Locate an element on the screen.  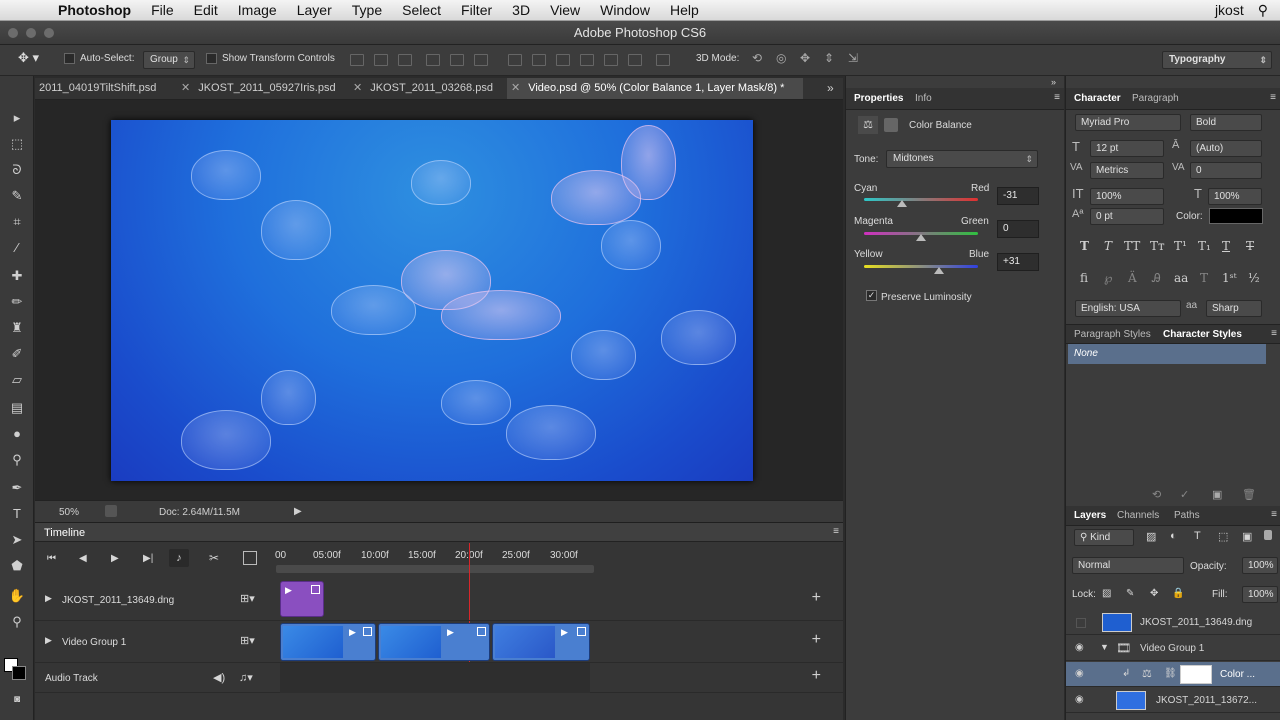
underline-icon: T is located at coordinates (1226, 246).